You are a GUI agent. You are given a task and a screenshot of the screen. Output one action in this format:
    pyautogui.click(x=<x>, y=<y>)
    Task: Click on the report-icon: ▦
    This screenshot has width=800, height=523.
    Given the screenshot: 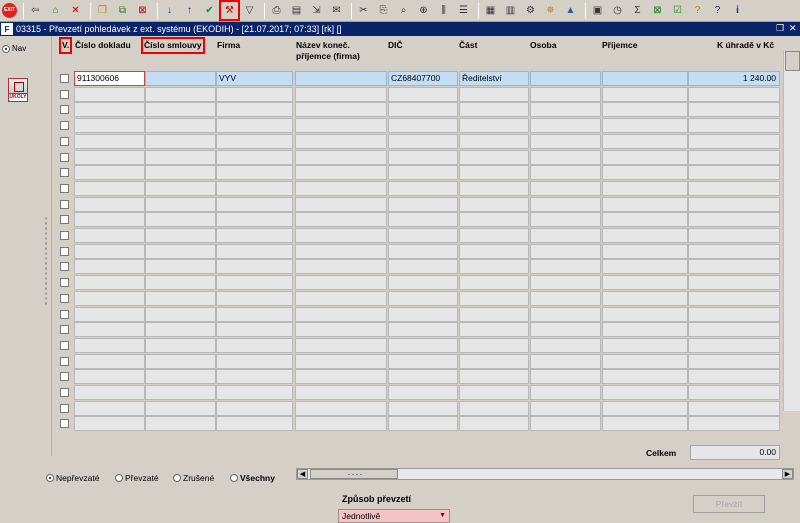 What is the action you would take?
    pyautogui.click(x=490, y=10)
    